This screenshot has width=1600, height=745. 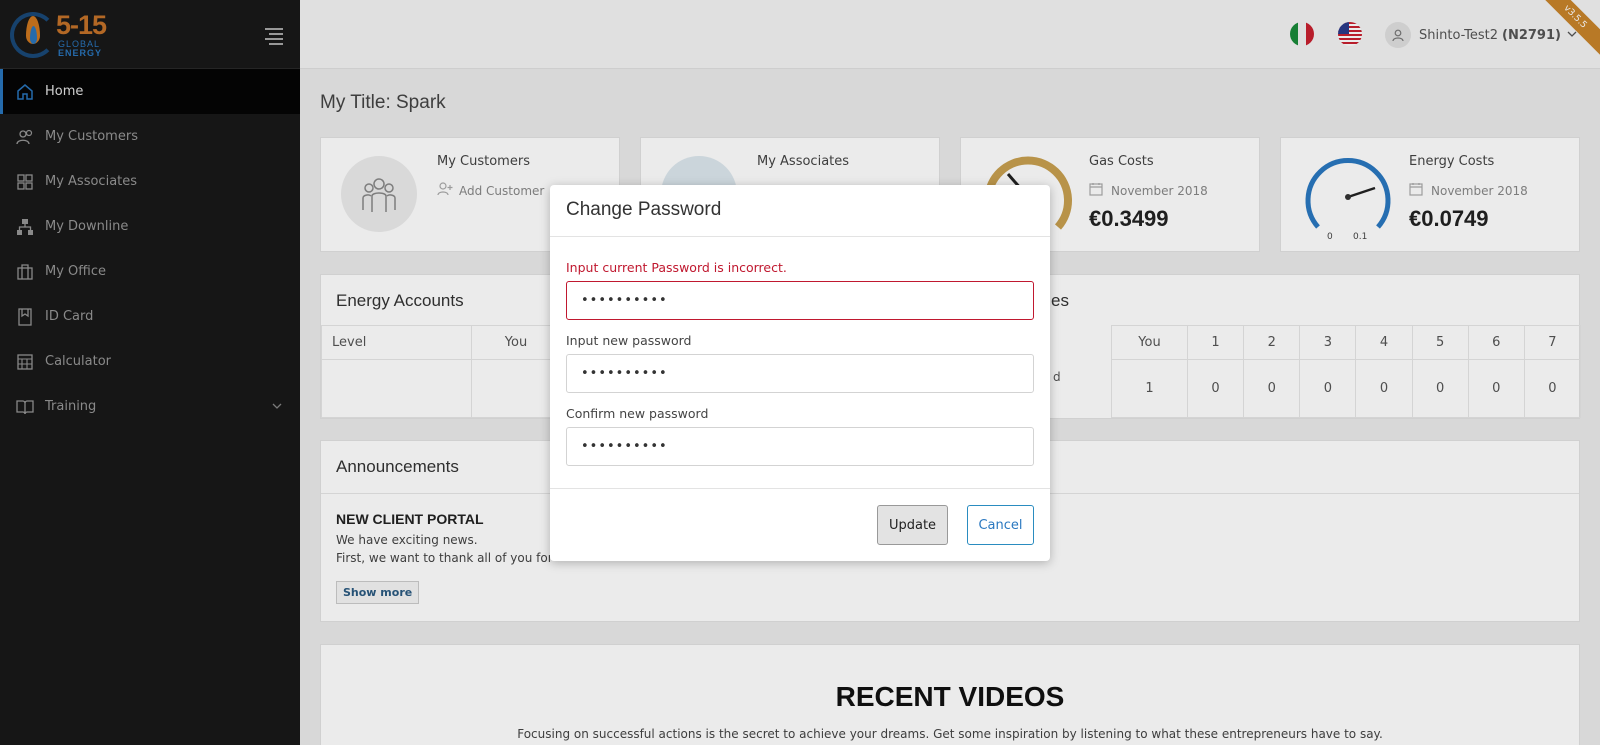 I want to click on dialog-title: Change Password, so click(x=800, y=211).